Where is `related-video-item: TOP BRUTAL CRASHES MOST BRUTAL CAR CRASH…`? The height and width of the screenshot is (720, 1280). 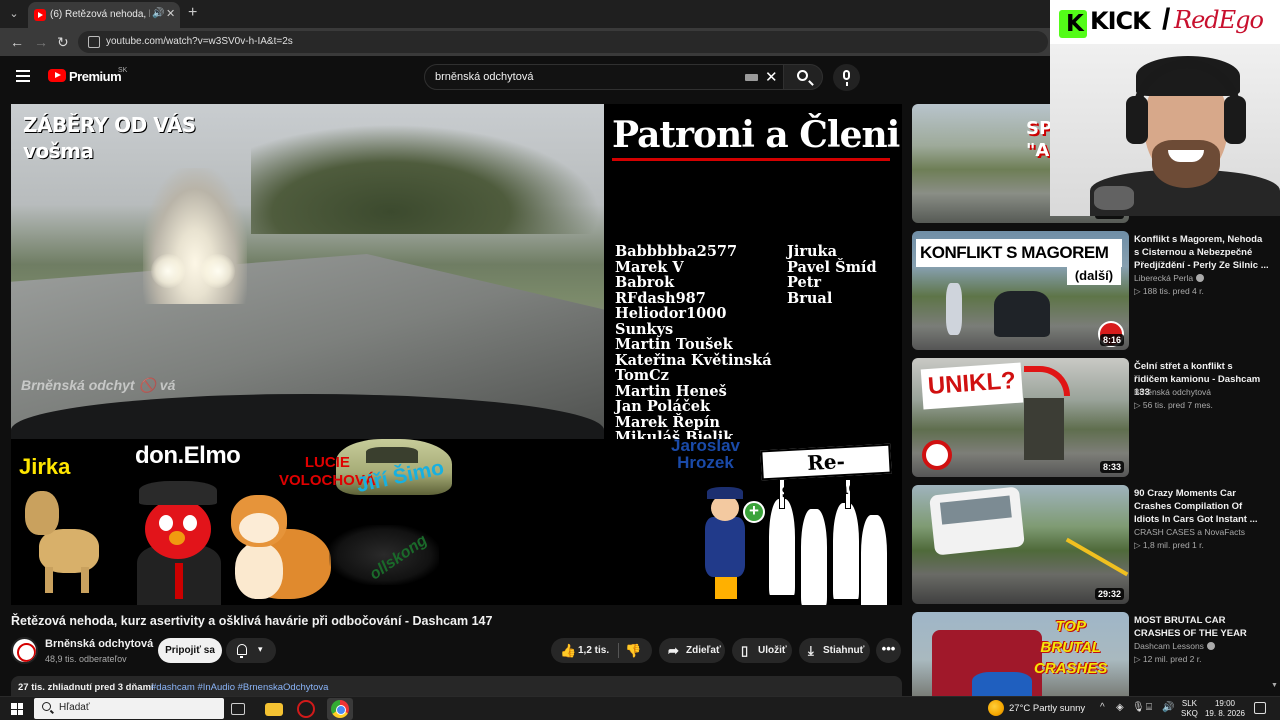 related-video-item: TOP BRUTAL CRASHES MOST BRUTAL CAR CRASH… is located at coordinates (1096, 654).